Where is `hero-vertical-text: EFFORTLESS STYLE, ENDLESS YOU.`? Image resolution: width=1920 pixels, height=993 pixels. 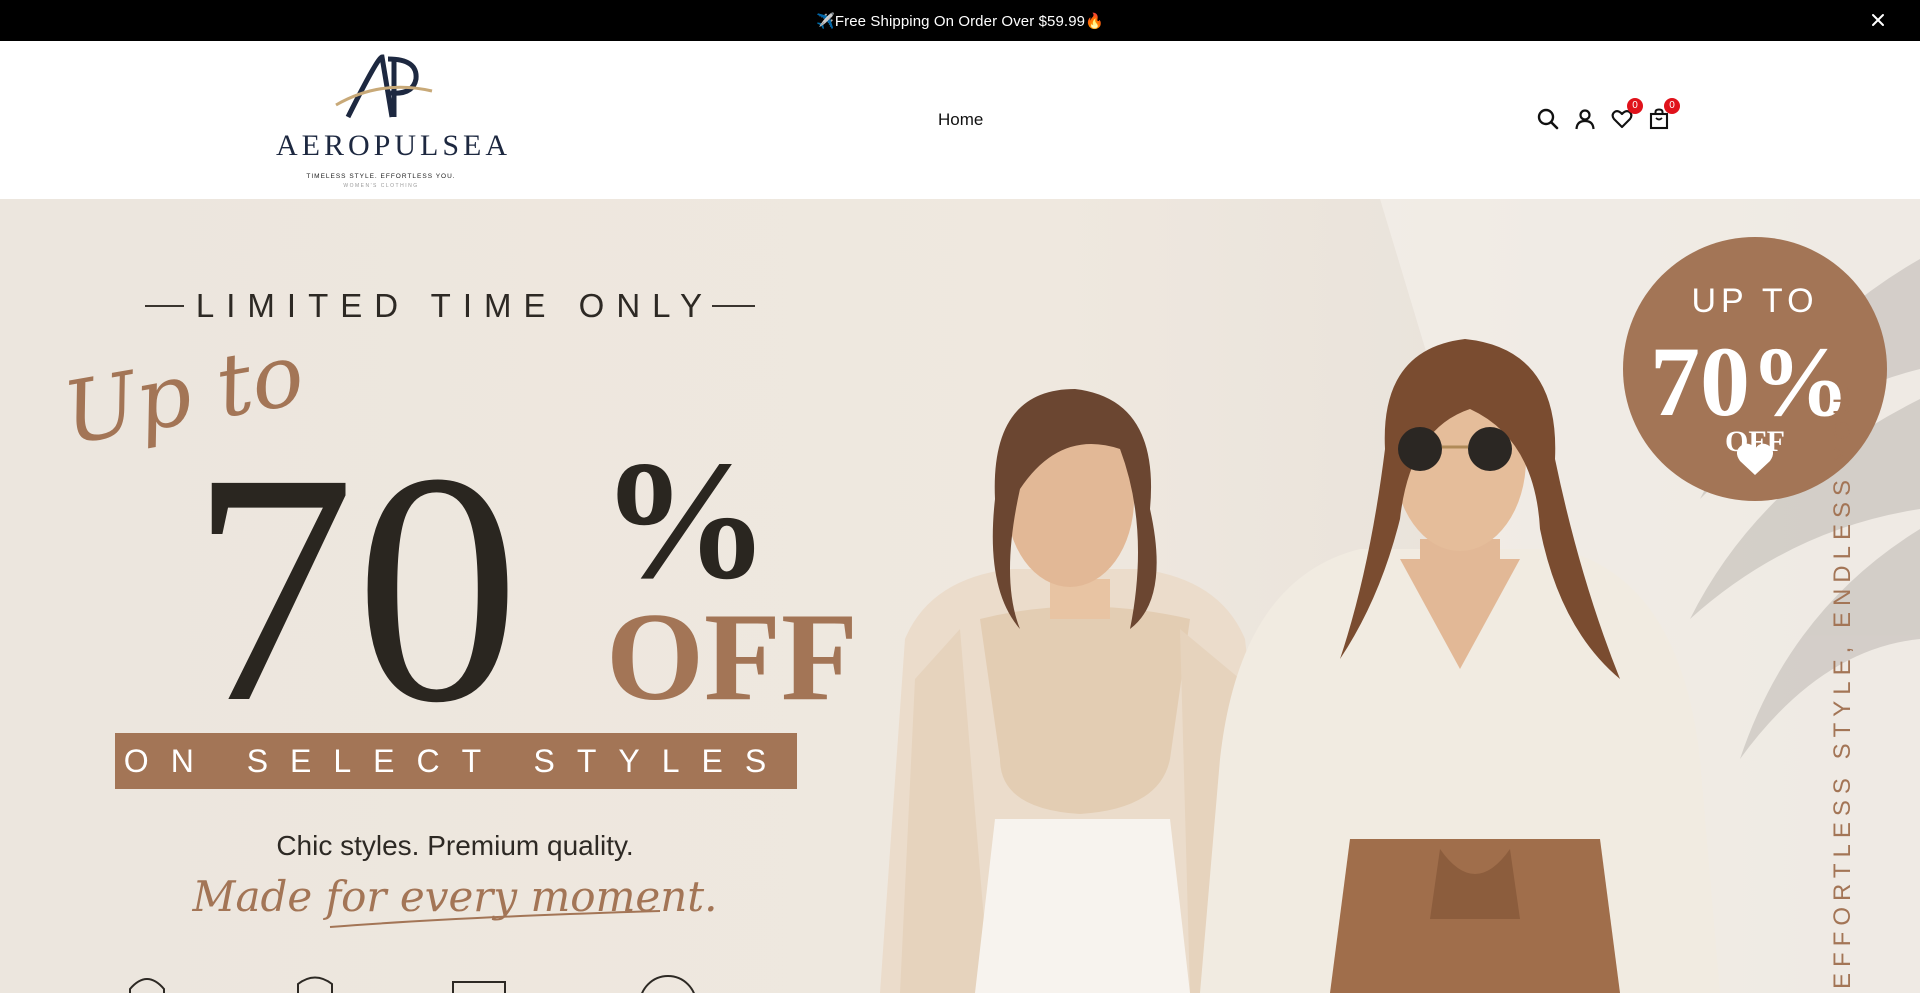 hero-vertical-text: EFFORTLESS STYLE, ENDLESS YOU. is located at coordinates (1842, 684).